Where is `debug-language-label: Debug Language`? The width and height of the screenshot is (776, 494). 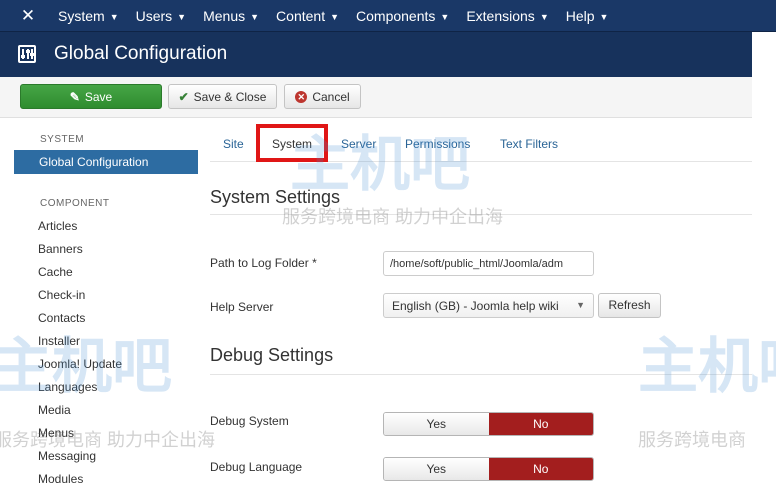
debug-language-label: Debug Language is located at coordinates (256, 467).